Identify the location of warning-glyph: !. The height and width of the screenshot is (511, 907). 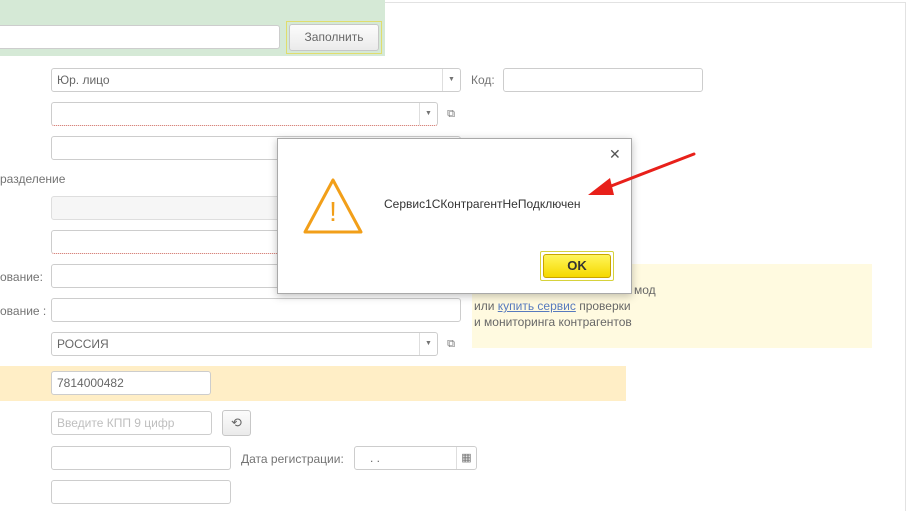
(333, 211).